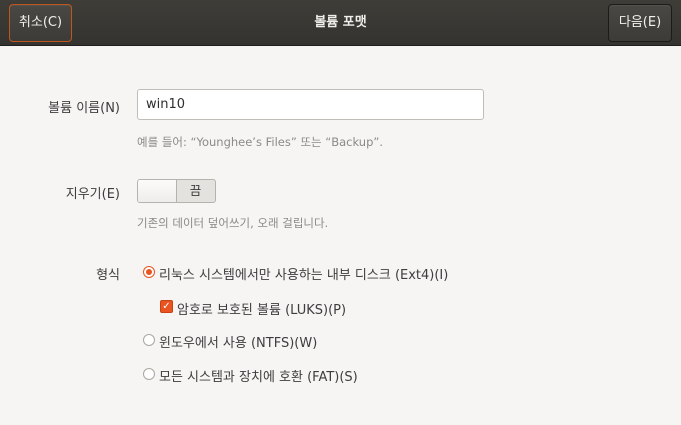  I want to click on erase-hint: 기존의 데이터 덮어쓰기, 오래 걸립니다., so click(233, 223).